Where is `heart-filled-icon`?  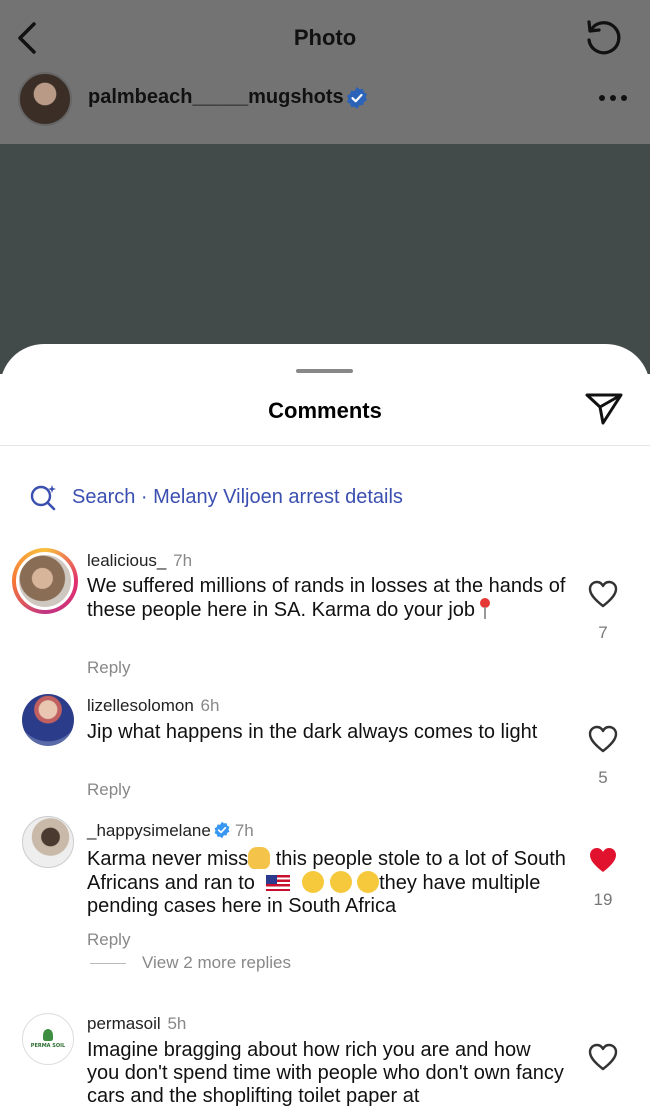 heart-filled-icon is located at coordinates (603, 860).